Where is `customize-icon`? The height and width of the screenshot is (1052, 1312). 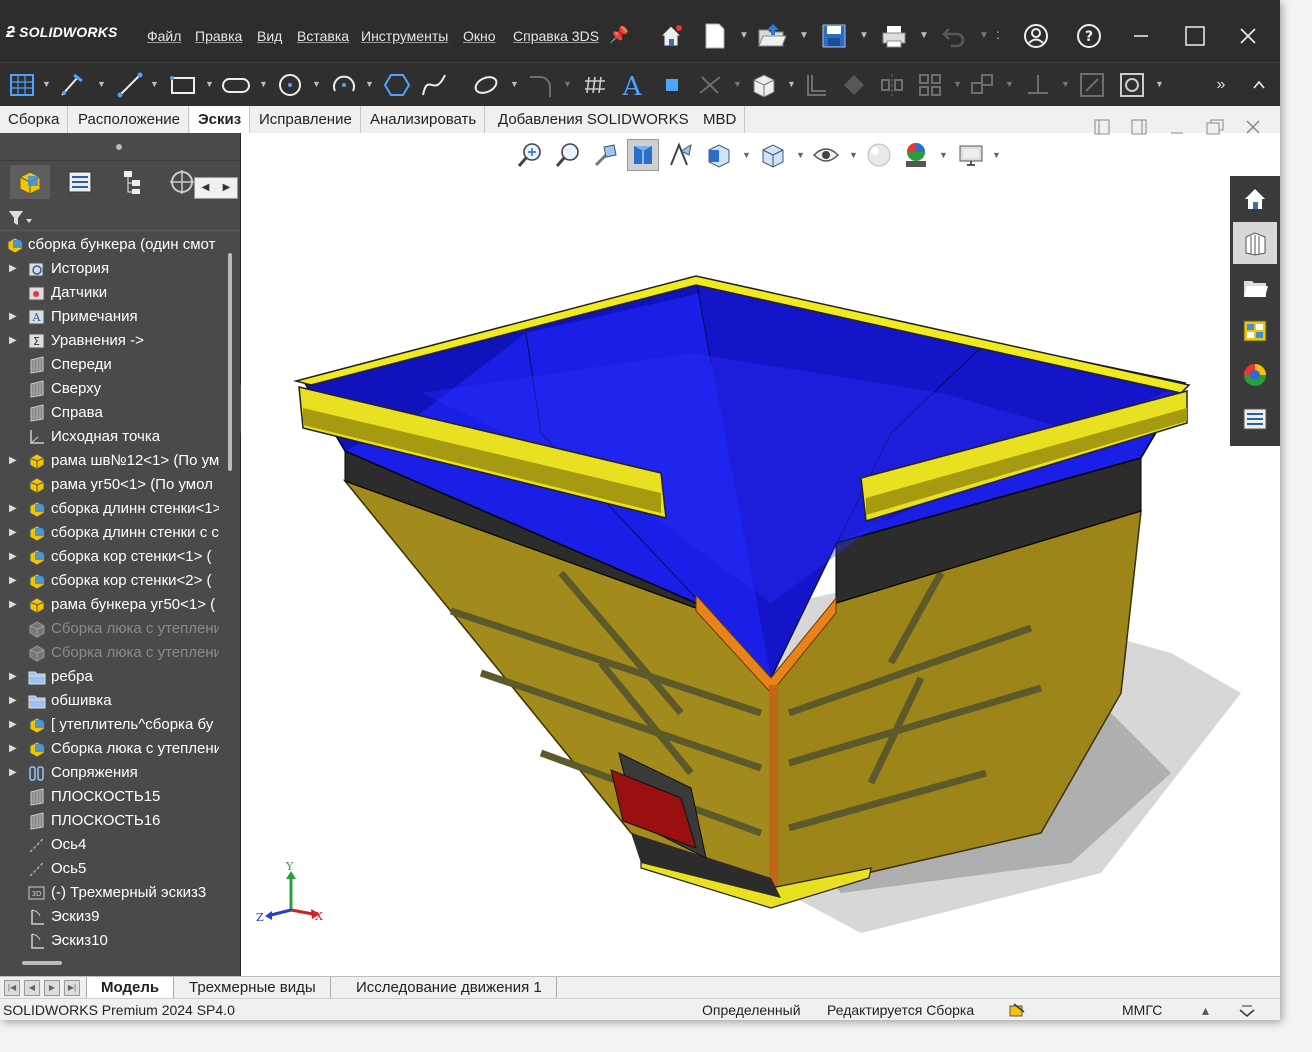 customize-icon is located at coordinates (1247, 1011).